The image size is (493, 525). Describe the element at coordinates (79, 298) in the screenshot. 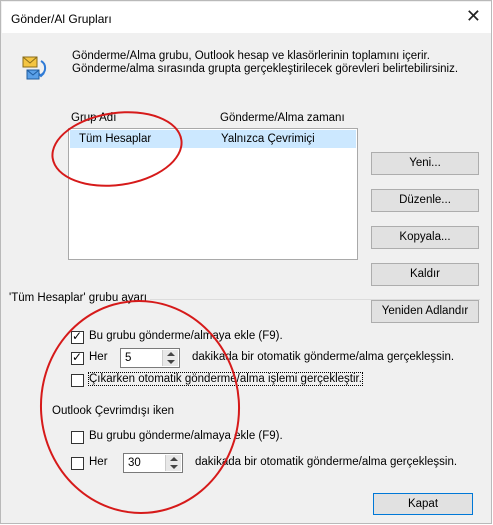

I see `group-settings-title: 'Tüm Hesaplar' grubu ayarı` at that location.